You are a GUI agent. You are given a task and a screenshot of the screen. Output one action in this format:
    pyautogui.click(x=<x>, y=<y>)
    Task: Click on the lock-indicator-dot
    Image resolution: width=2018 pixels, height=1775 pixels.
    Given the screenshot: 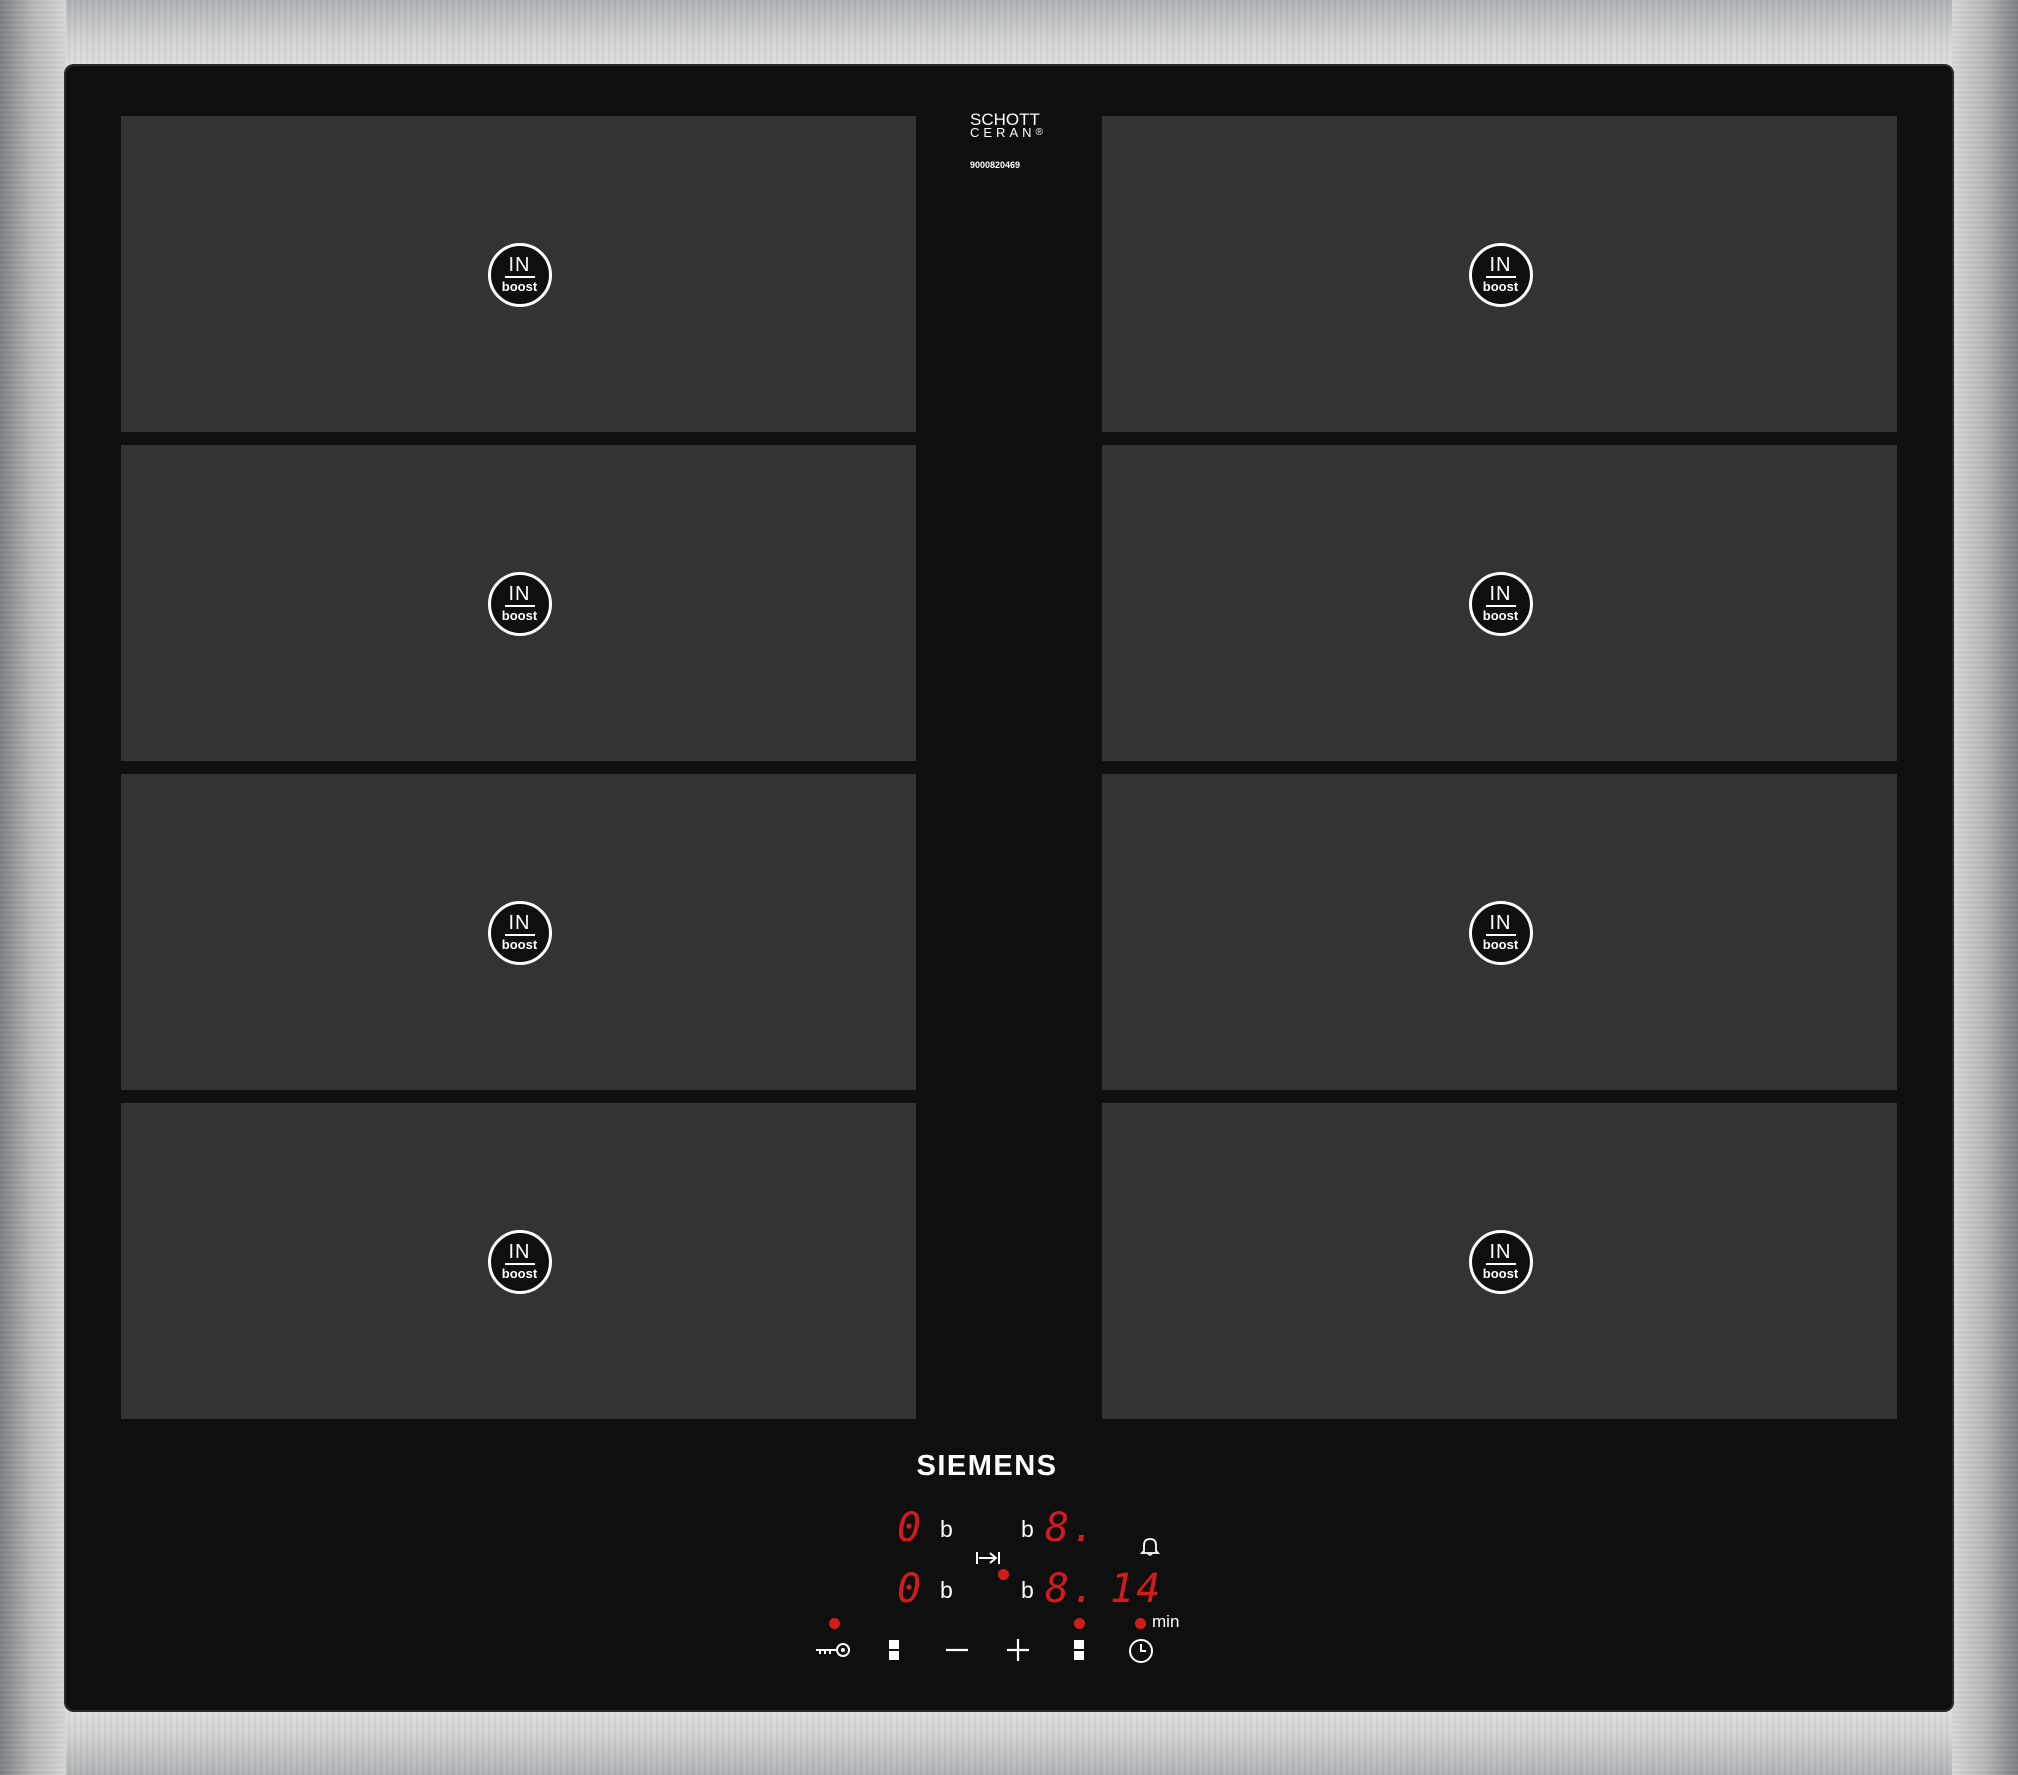 What is the action you would take?
    pyautogui.click(x=834, y=1623)
    